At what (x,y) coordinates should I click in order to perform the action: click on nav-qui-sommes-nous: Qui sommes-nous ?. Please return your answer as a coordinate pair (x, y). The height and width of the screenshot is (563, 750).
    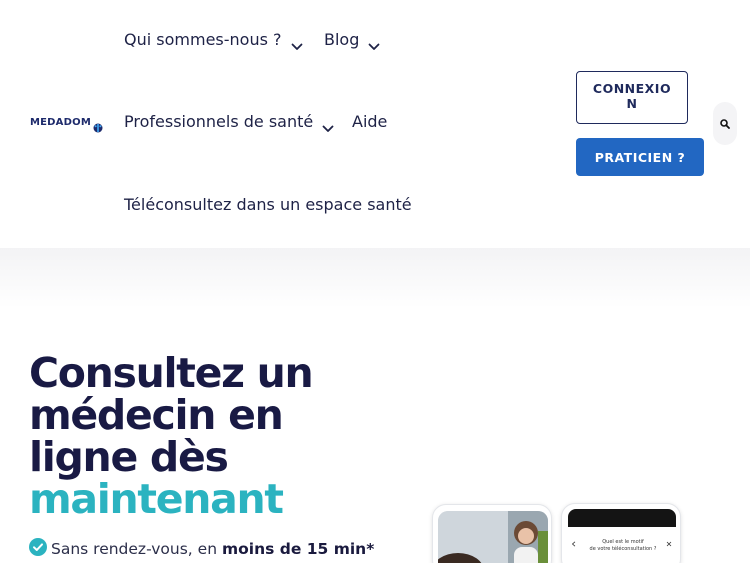
    Looking at the image, I should click on (213, 40).